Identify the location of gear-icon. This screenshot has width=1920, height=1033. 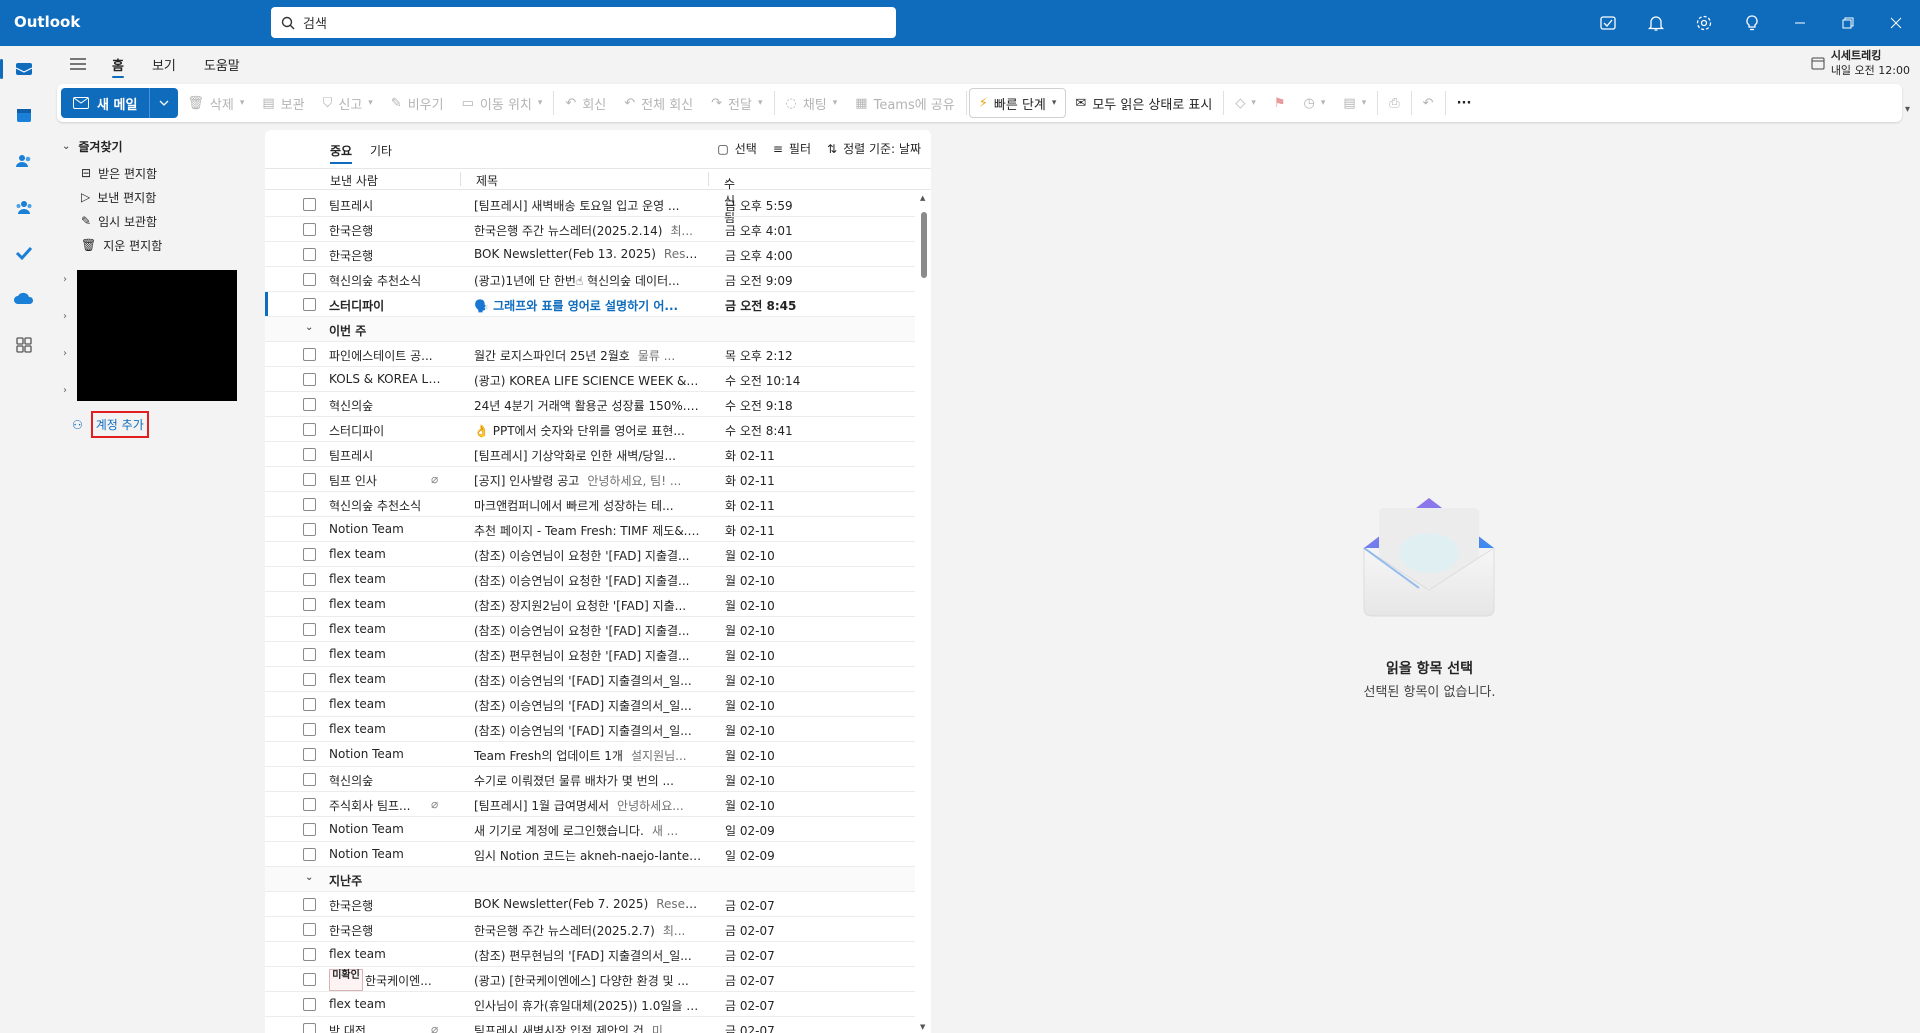
(1704, 23).